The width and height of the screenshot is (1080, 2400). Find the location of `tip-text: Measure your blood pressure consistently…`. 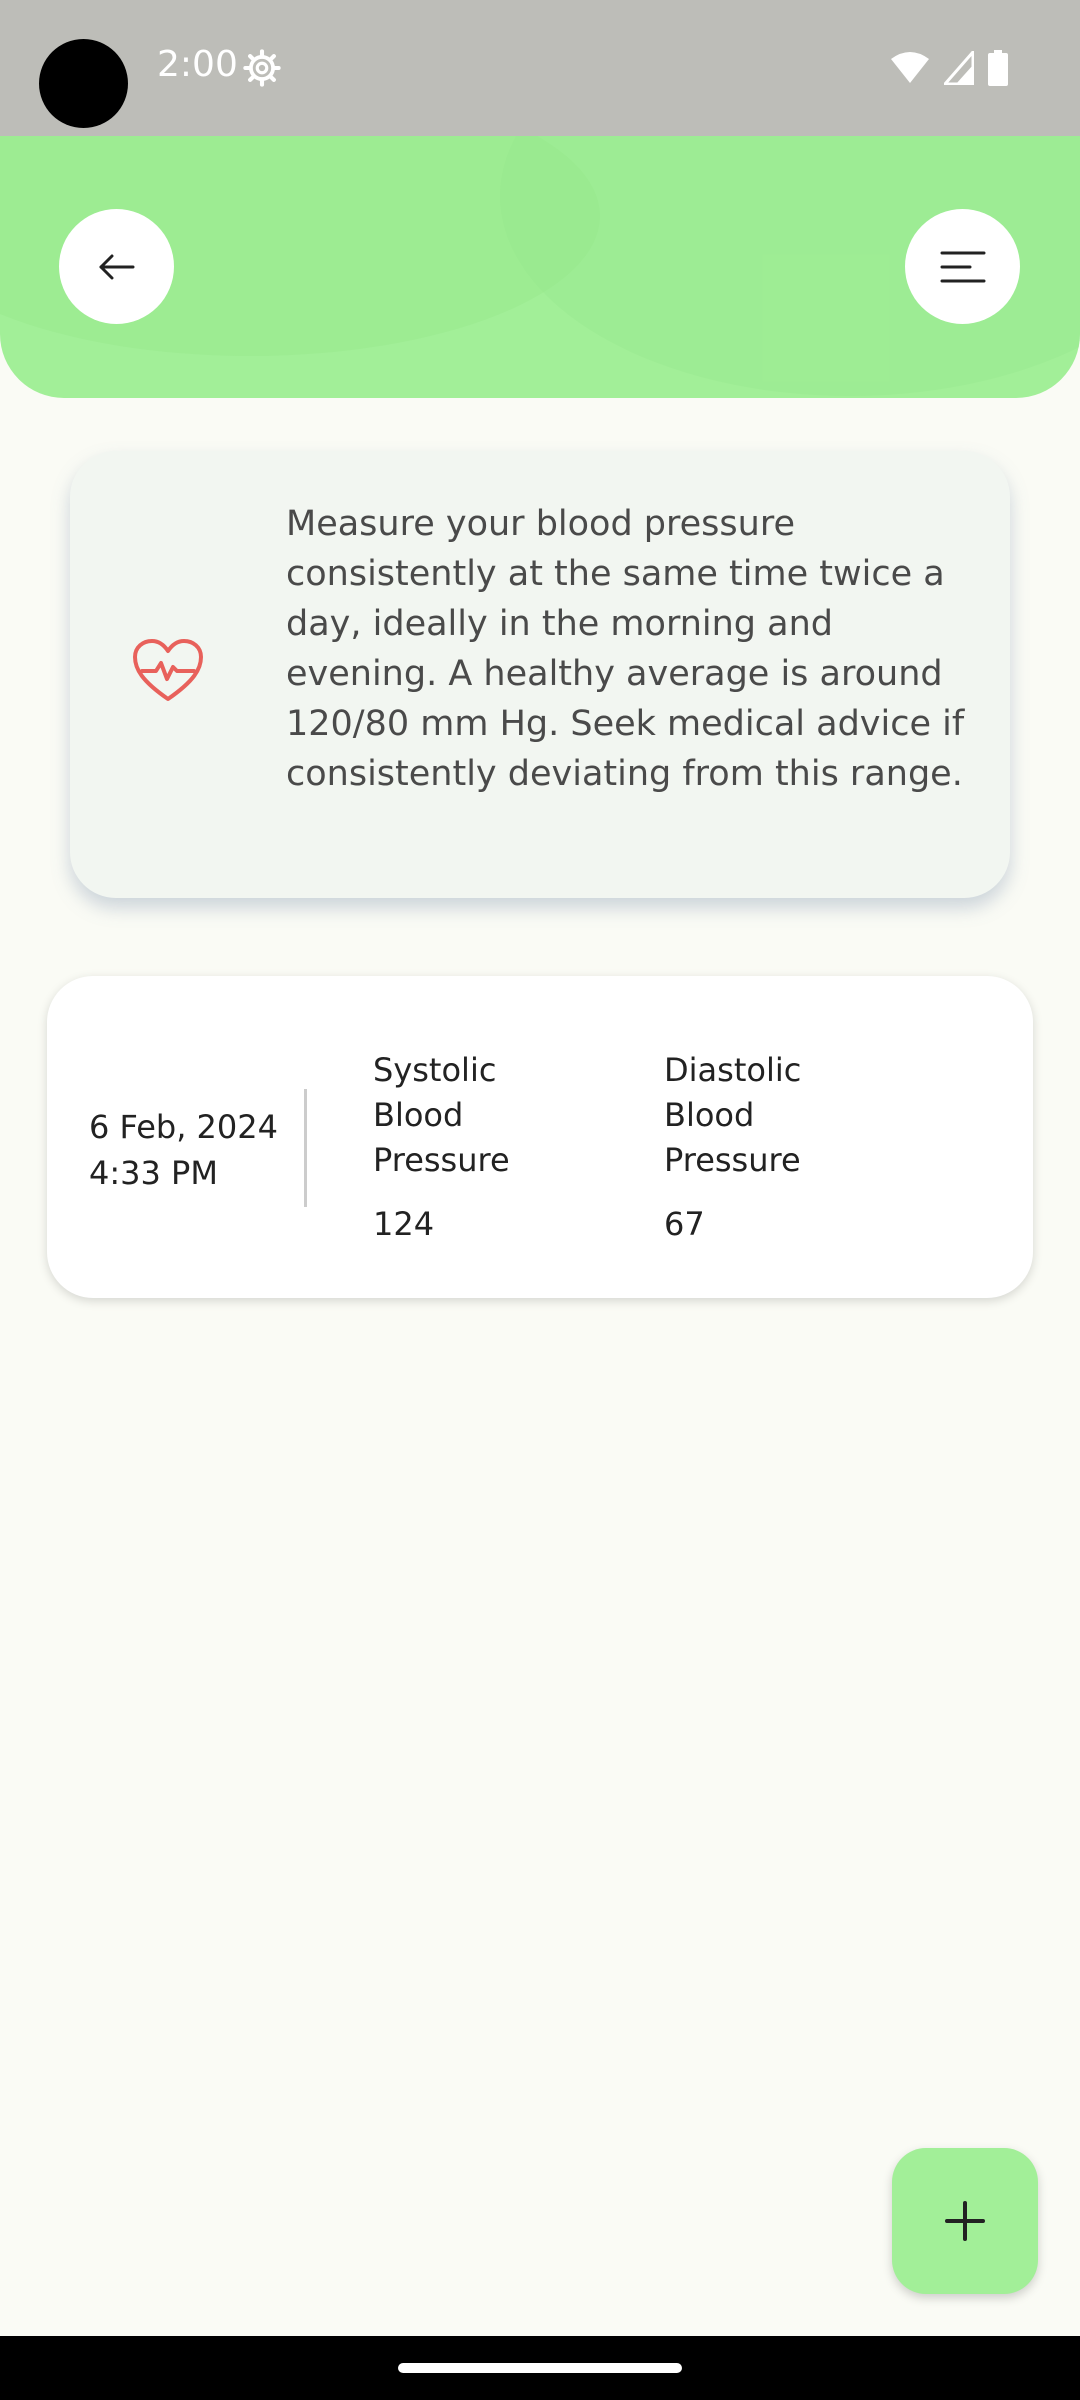

tip-text: Measure your blood pressure consistently… is located at coordinates (625, 649).